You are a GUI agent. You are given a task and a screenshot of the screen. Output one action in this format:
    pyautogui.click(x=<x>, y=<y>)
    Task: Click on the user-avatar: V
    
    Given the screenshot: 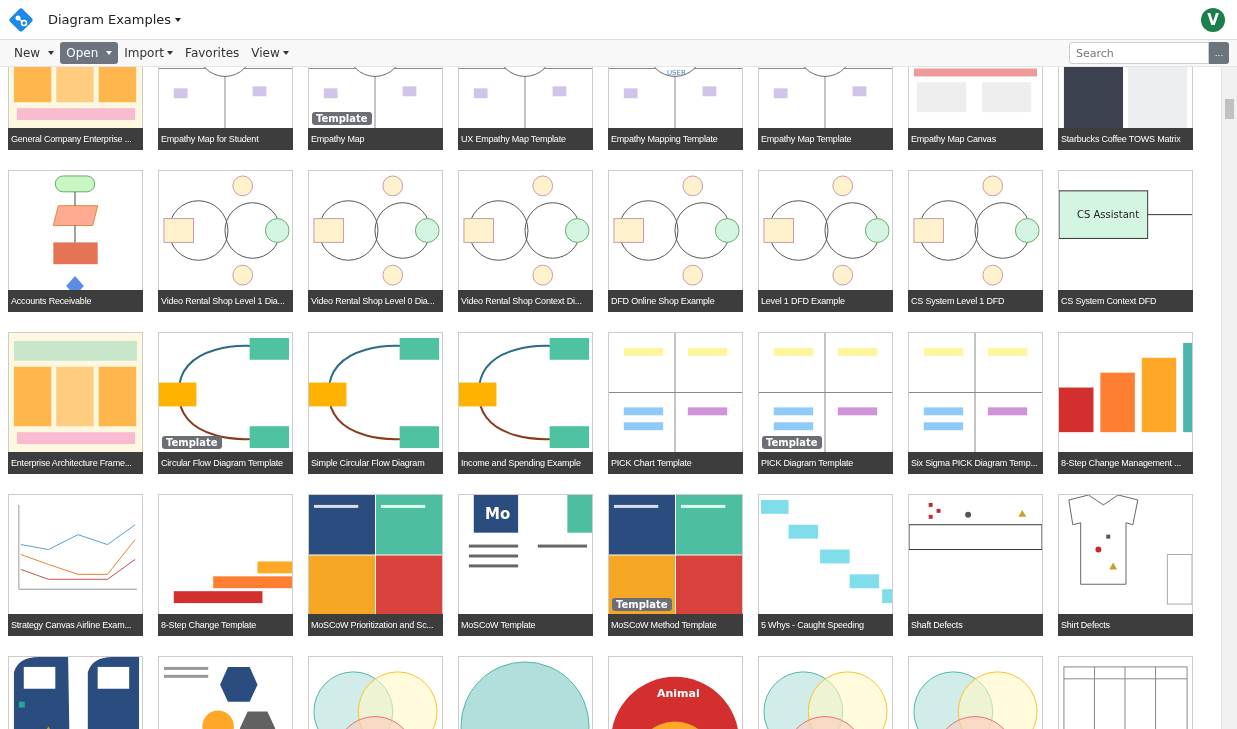 What is the action you would take?
    pyautogui.click(x=1213, y=19)
    